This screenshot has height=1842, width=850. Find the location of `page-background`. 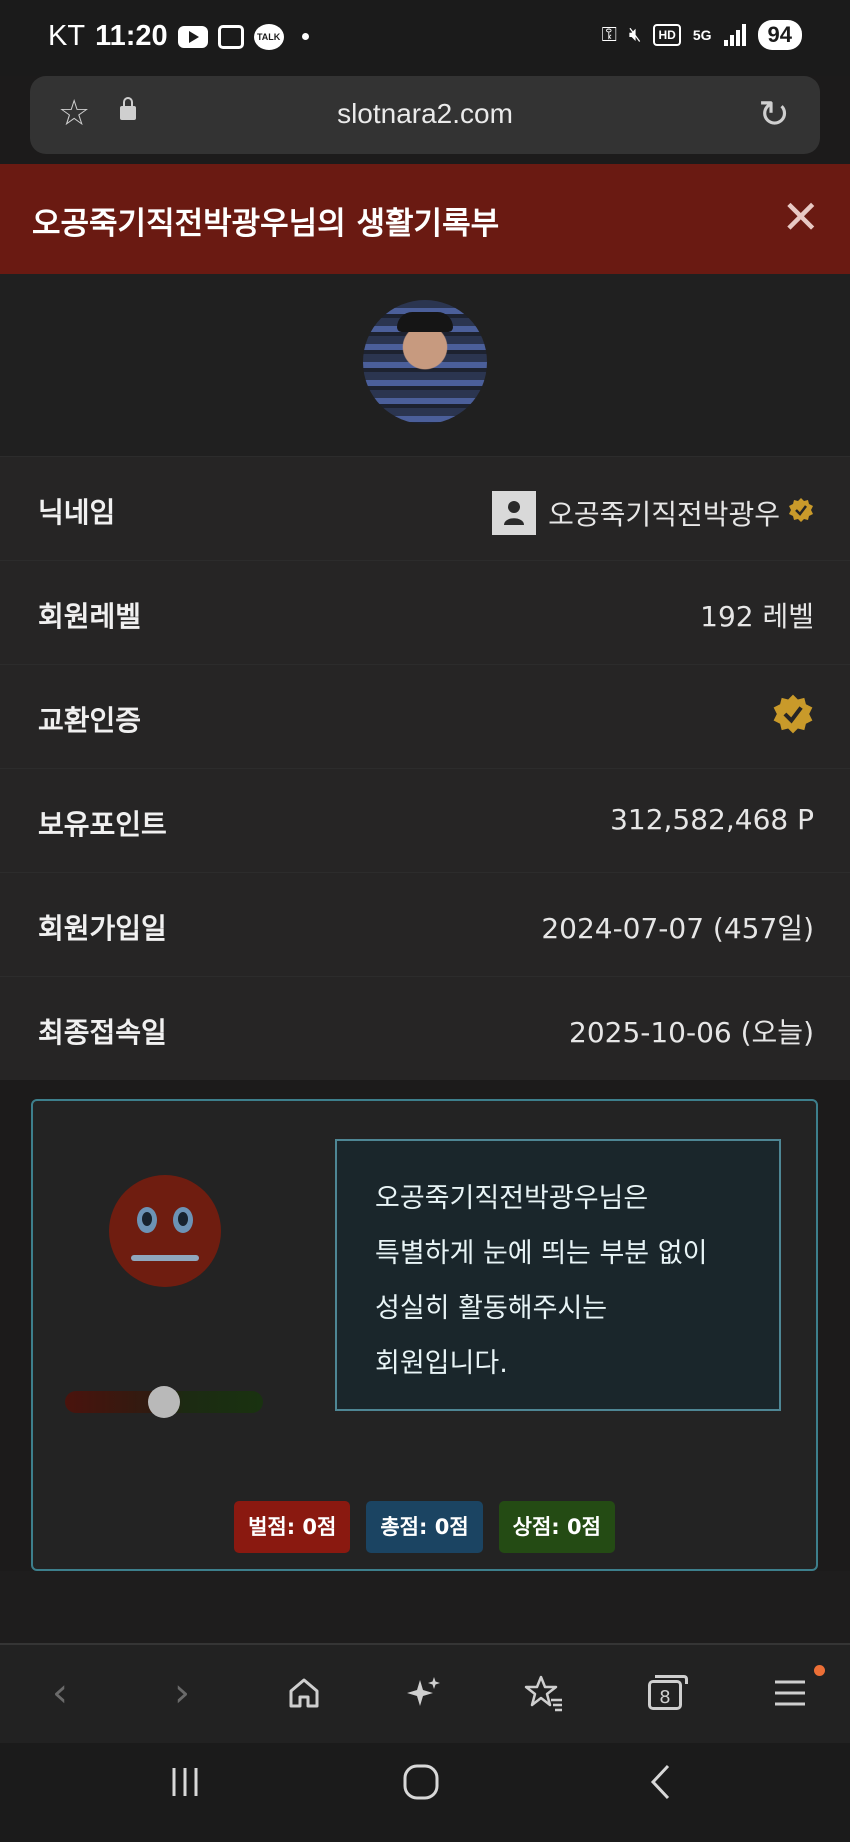

page-background is located at coordinates (425, 1607).